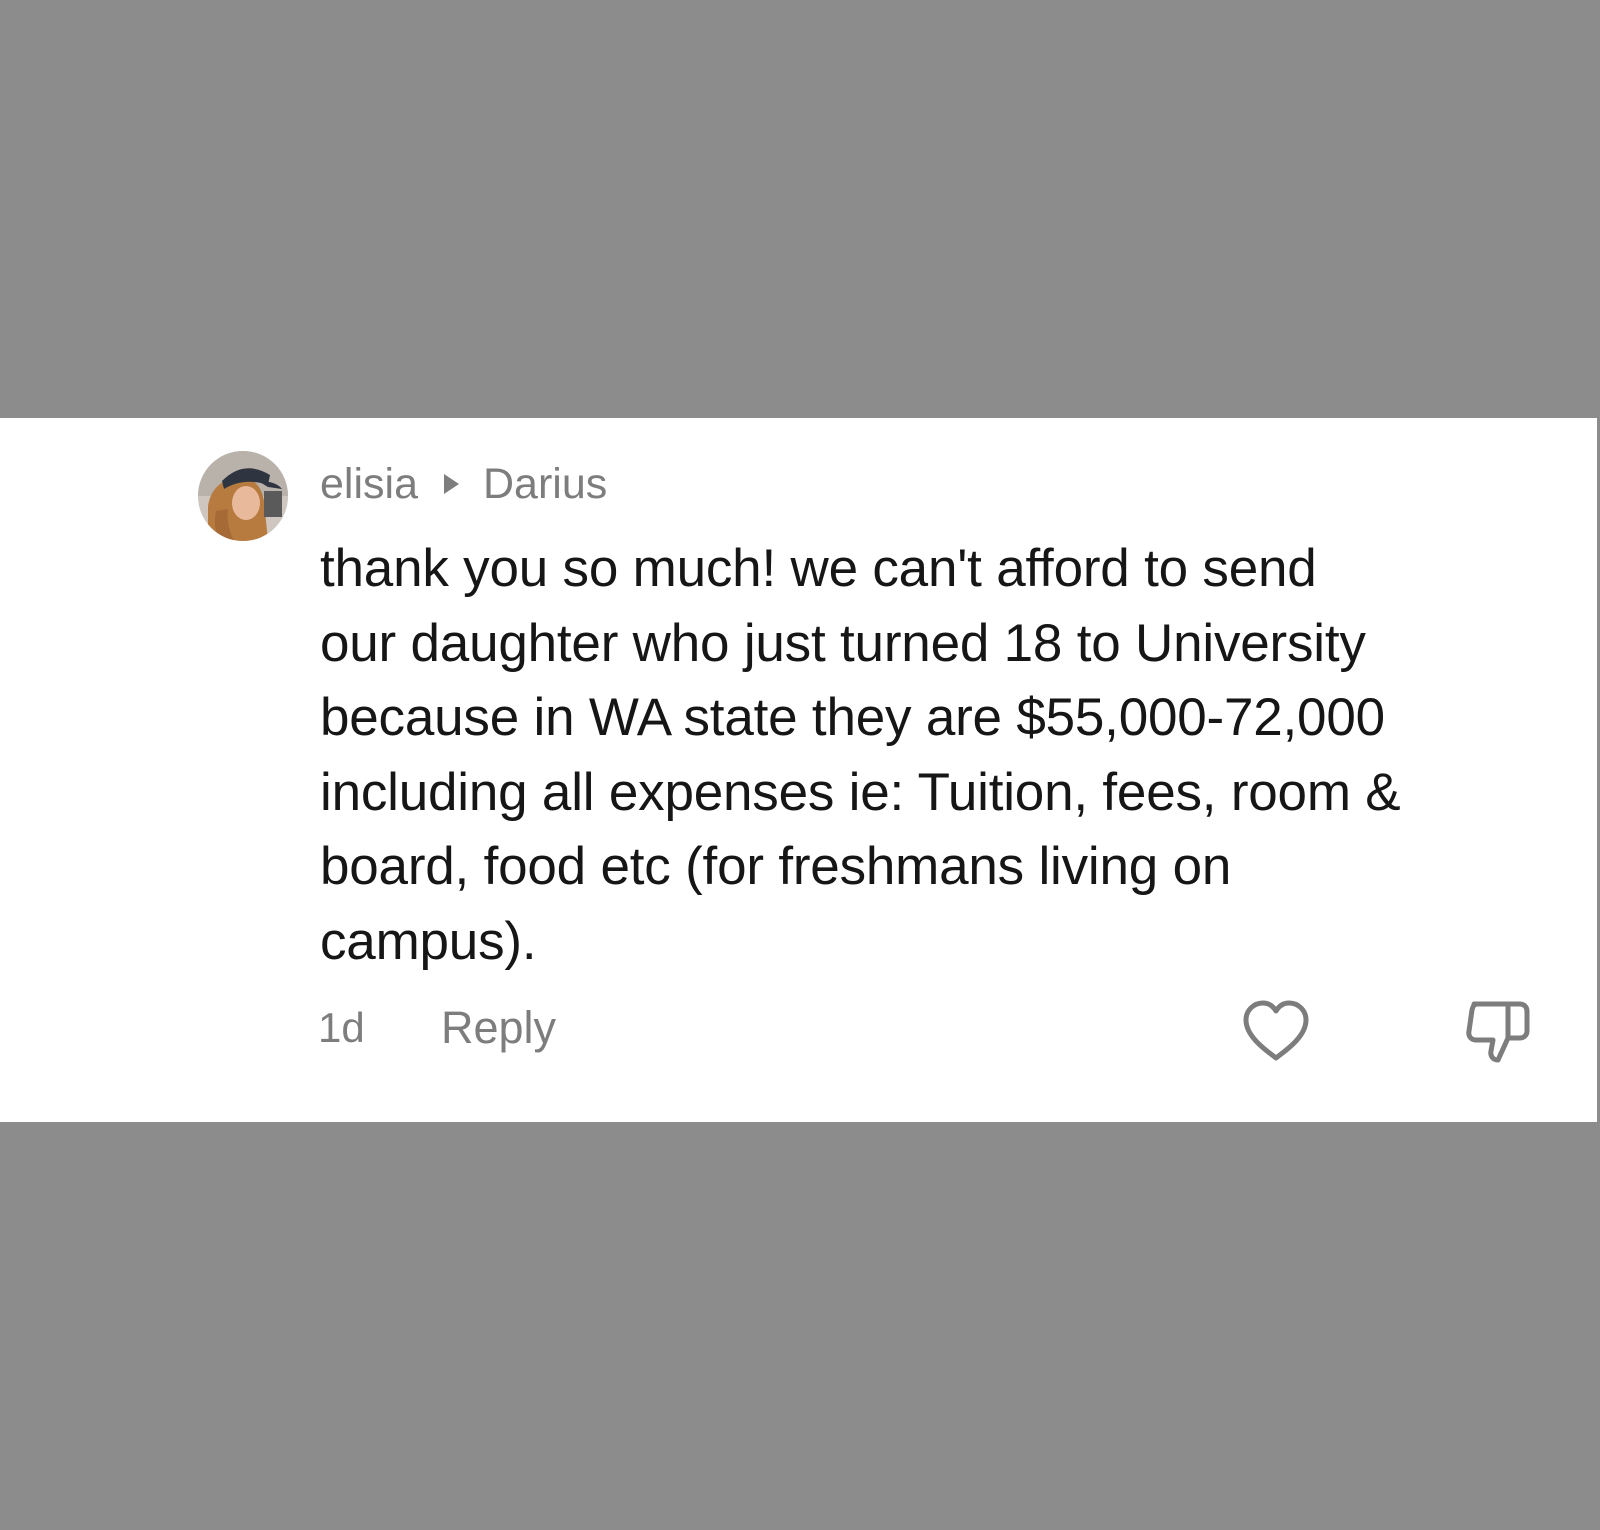 This screenshot has width=1600, height=1530. Describe the element at coordinates (545, 484) in the screenshot. I see `reply-to-name: Darius` at that location.